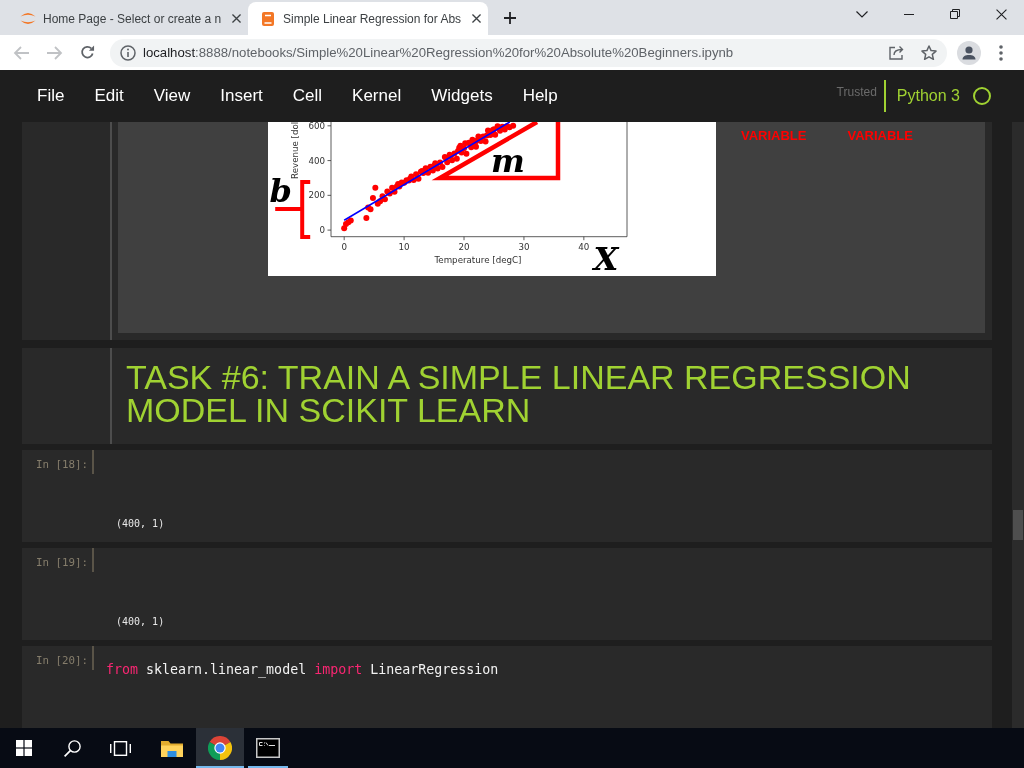 This screenshot has height=768, width=1024. I want to click on code-line: from sklearn.linear_model import LinearRegression, so click(302, 670).